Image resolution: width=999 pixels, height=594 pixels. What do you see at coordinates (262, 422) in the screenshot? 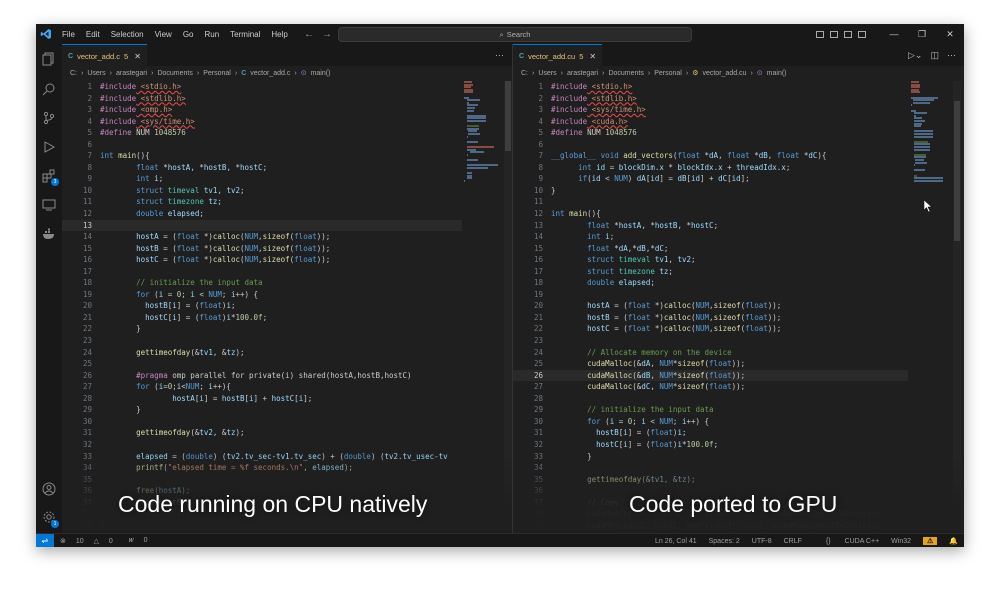
I see `code-line: 30` at bounding box center [262, 422].